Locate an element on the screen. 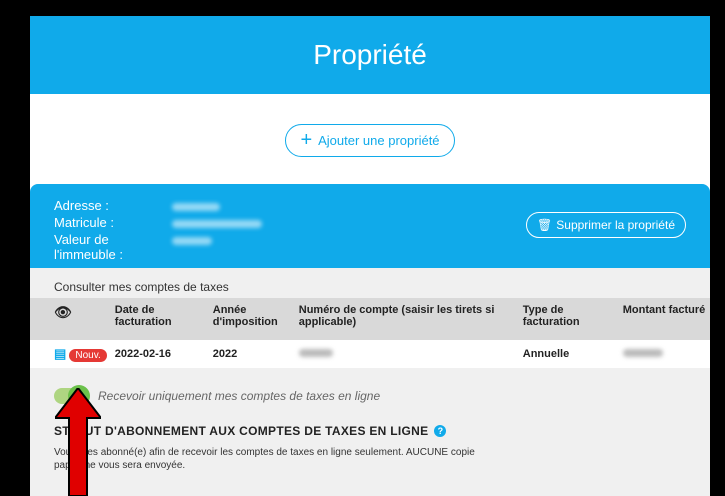 This screenshot has height=496, width=725. row-icons: ▤ Nouv. is located at coordinates (70, 354).